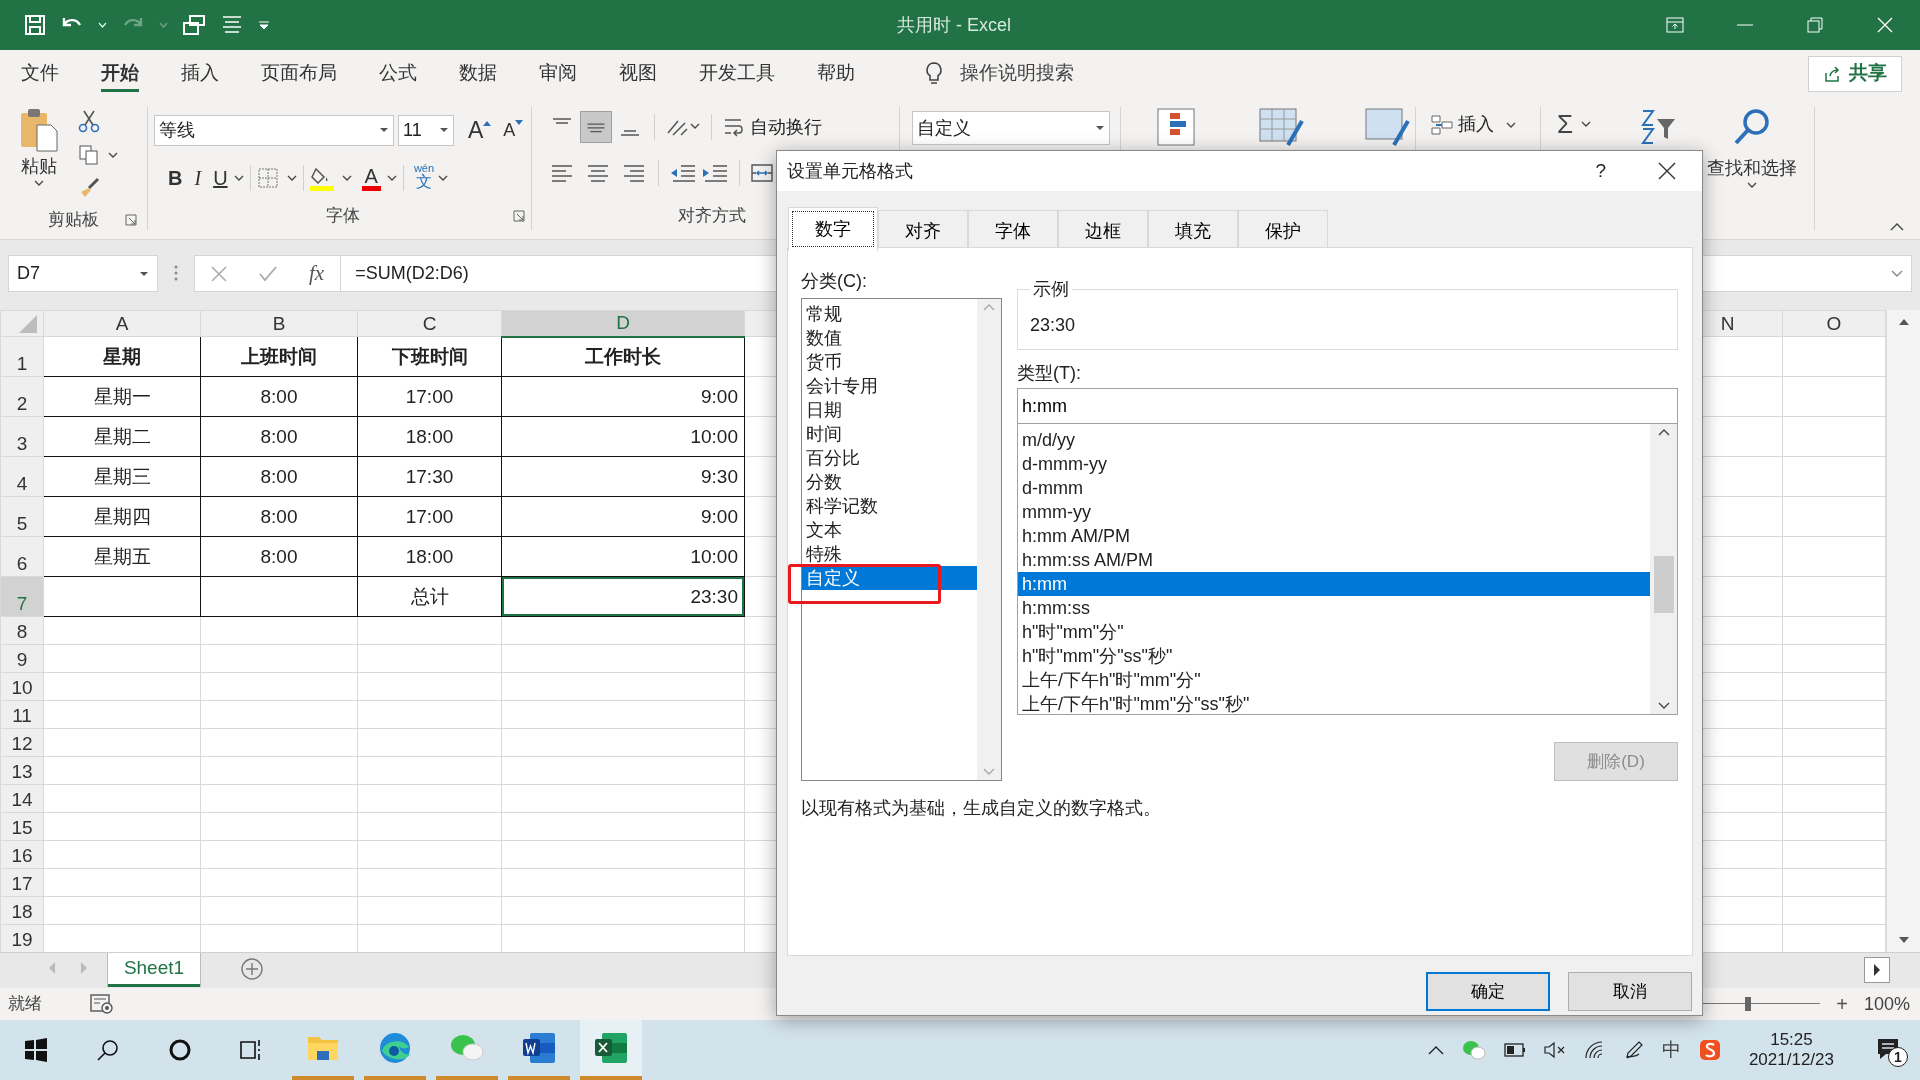 The image size is (1920, 1080). I want to click on table-cell: 18:00, so click(429, 436).